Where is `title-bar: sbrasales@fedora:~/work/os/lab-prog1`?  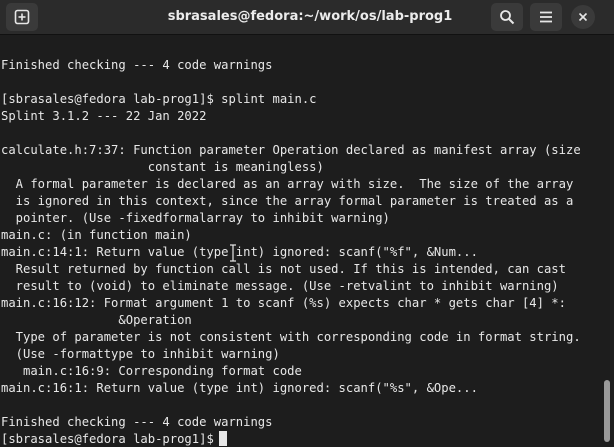
title-bar: sbrasales@fedora:~/work/os/lab-prog1 is located at coordinates (307, 17).